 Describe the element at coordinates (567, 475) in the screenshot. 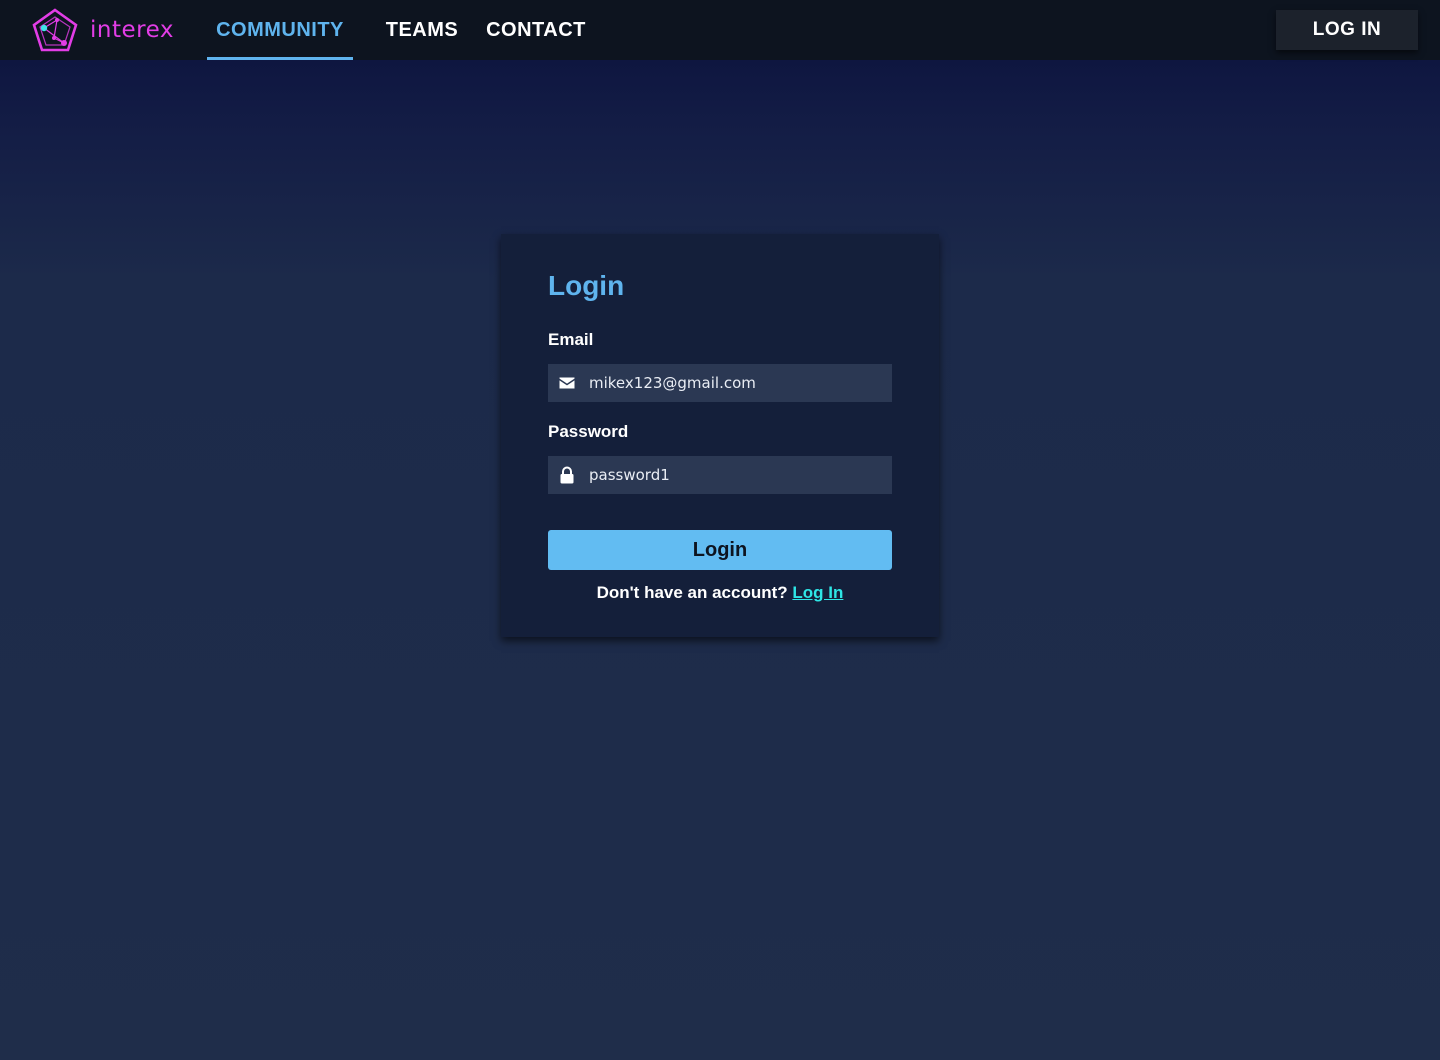

I see `lock-icon` at that location.